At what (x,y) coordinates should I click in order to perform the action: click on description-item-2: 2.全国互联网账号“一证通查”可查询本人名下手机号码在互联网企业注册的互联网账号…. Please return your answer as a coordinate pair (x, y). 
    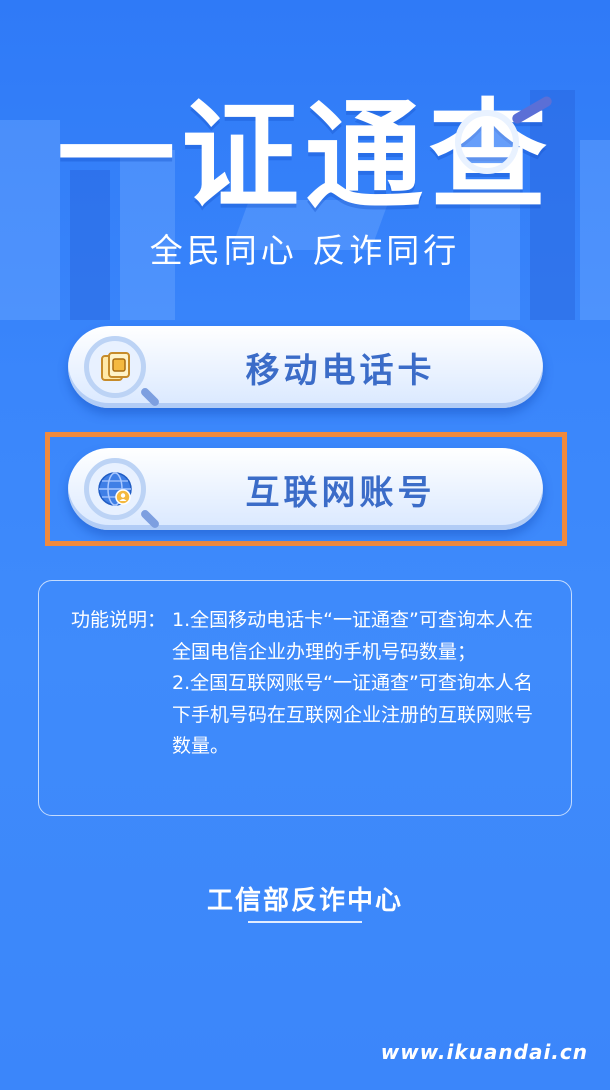
    Looking at the image, I should click on (353, 714).